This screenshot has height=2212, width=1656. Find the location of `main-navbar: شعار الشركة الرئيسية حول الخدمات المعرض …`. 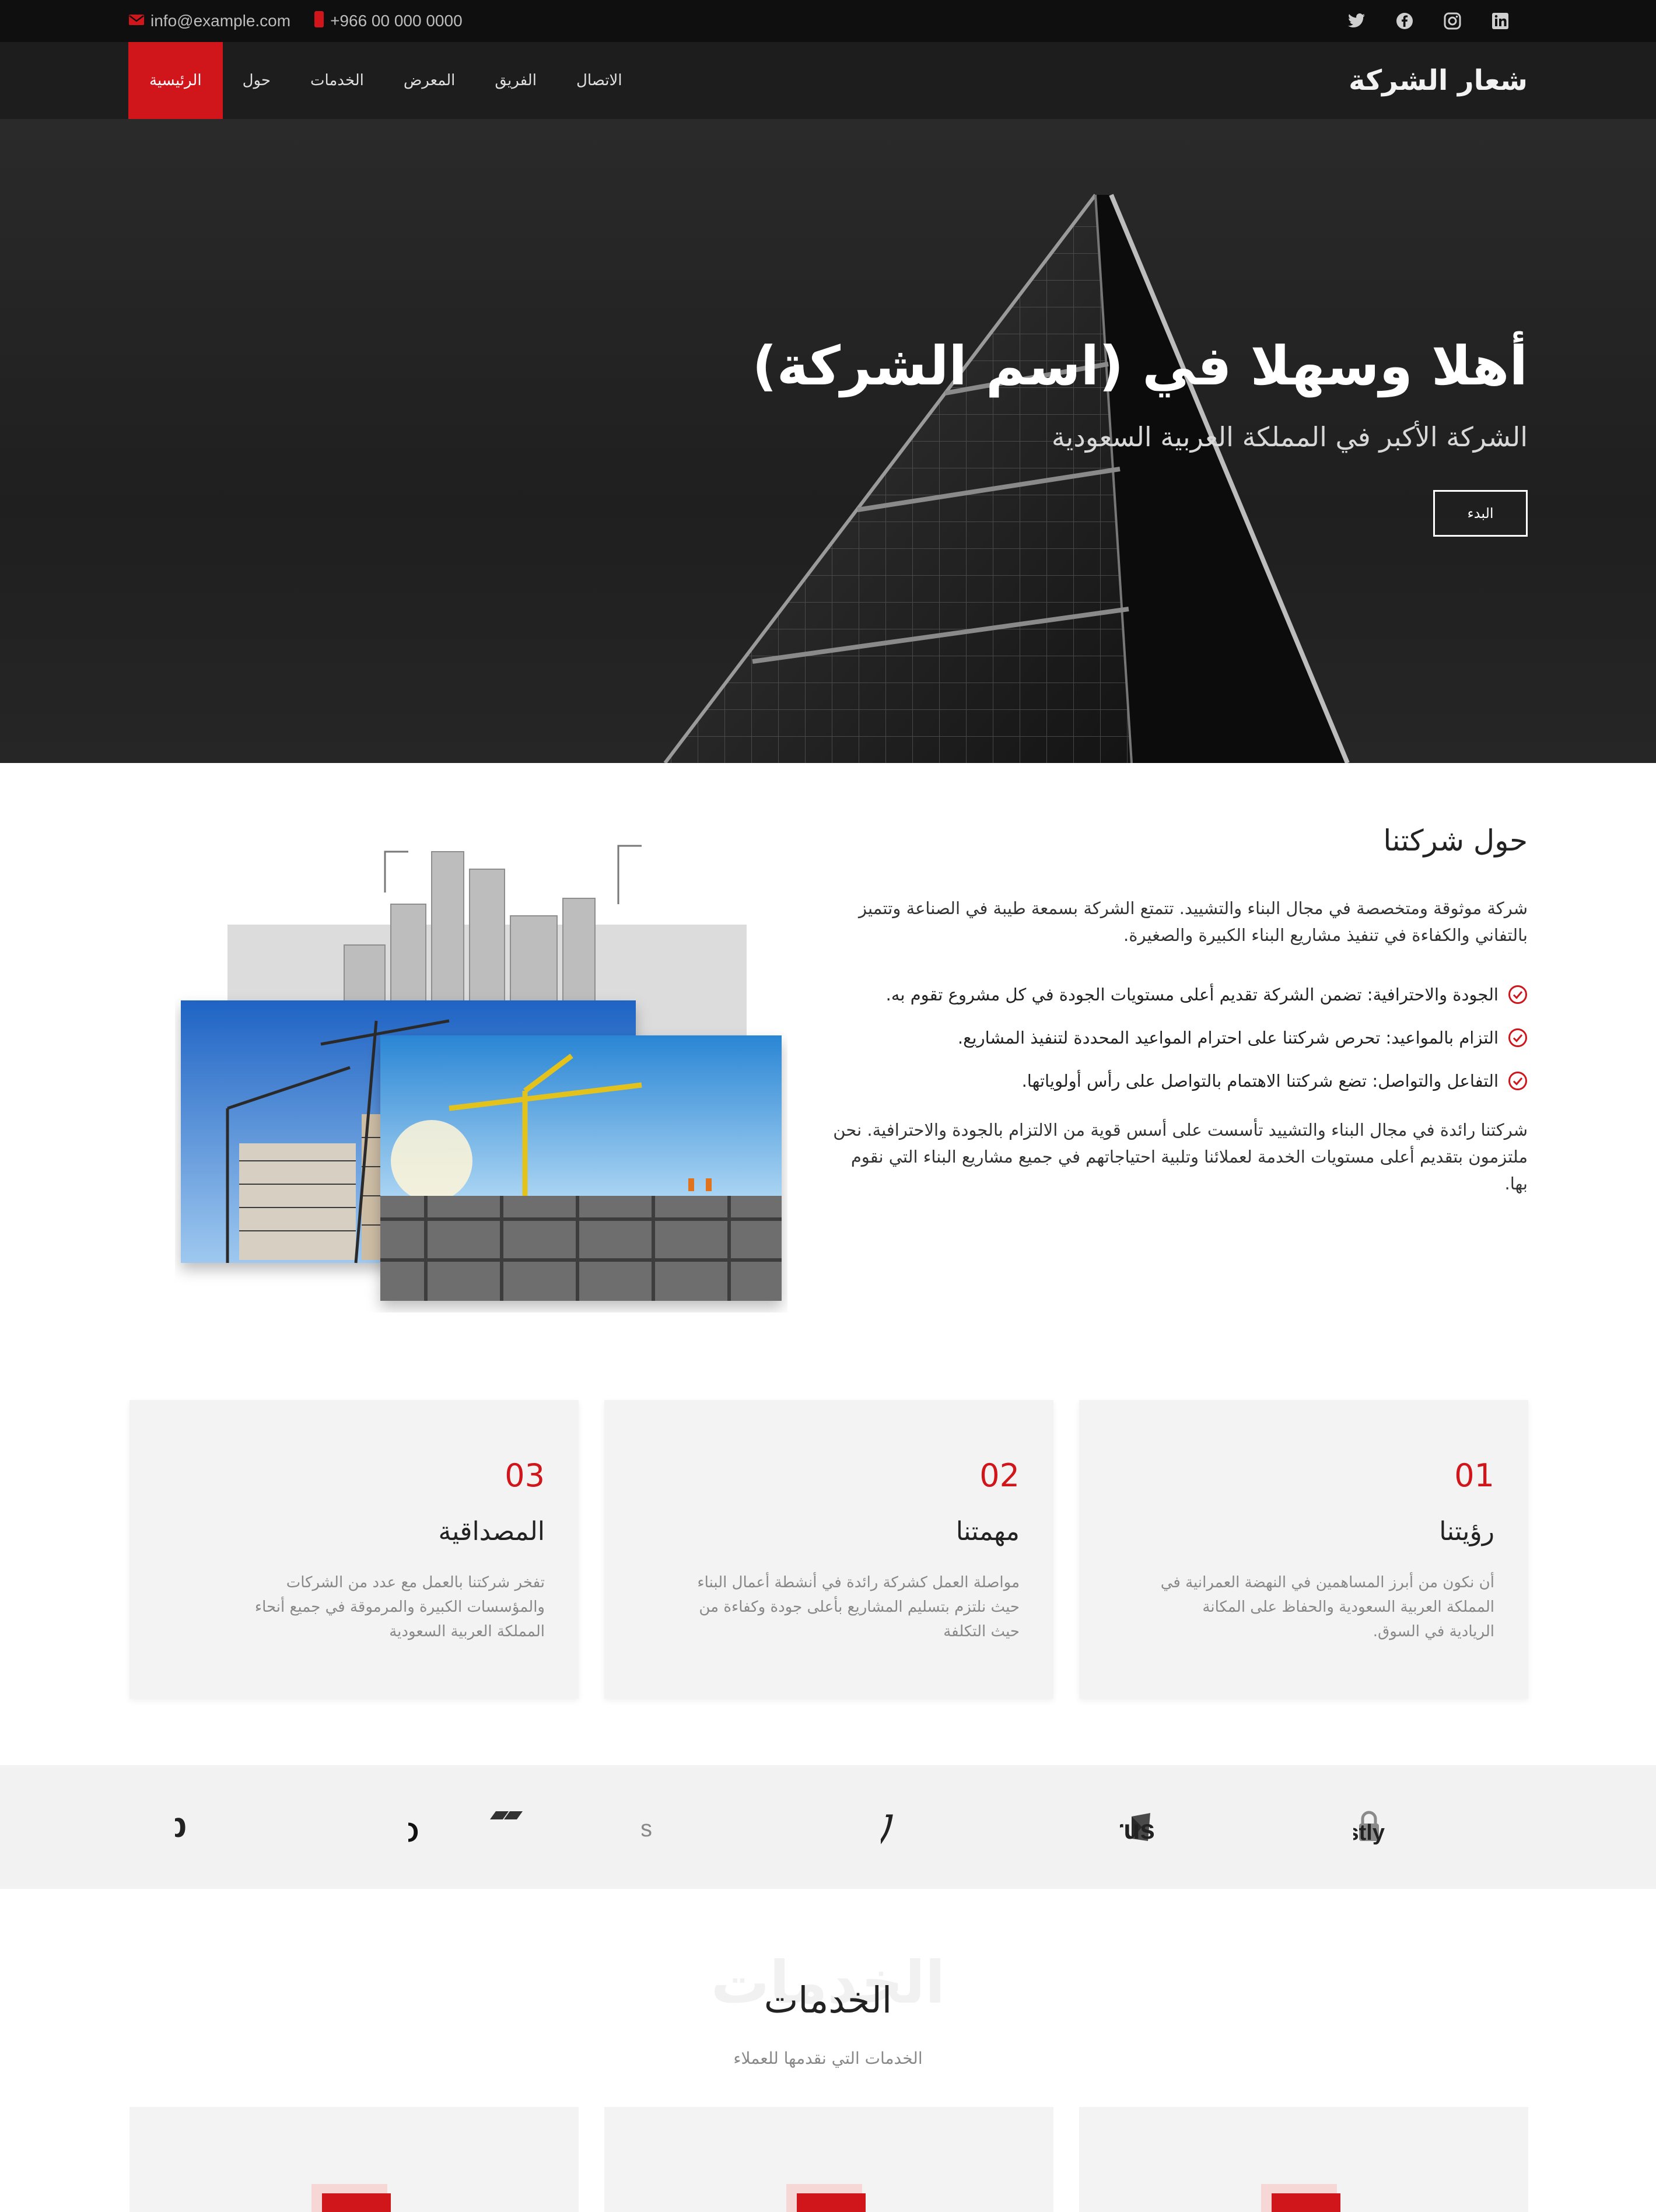

main-navbar: شعار الشركة الرئيسية حول الخدمات المعرض … is located at coordinates (828, 80).